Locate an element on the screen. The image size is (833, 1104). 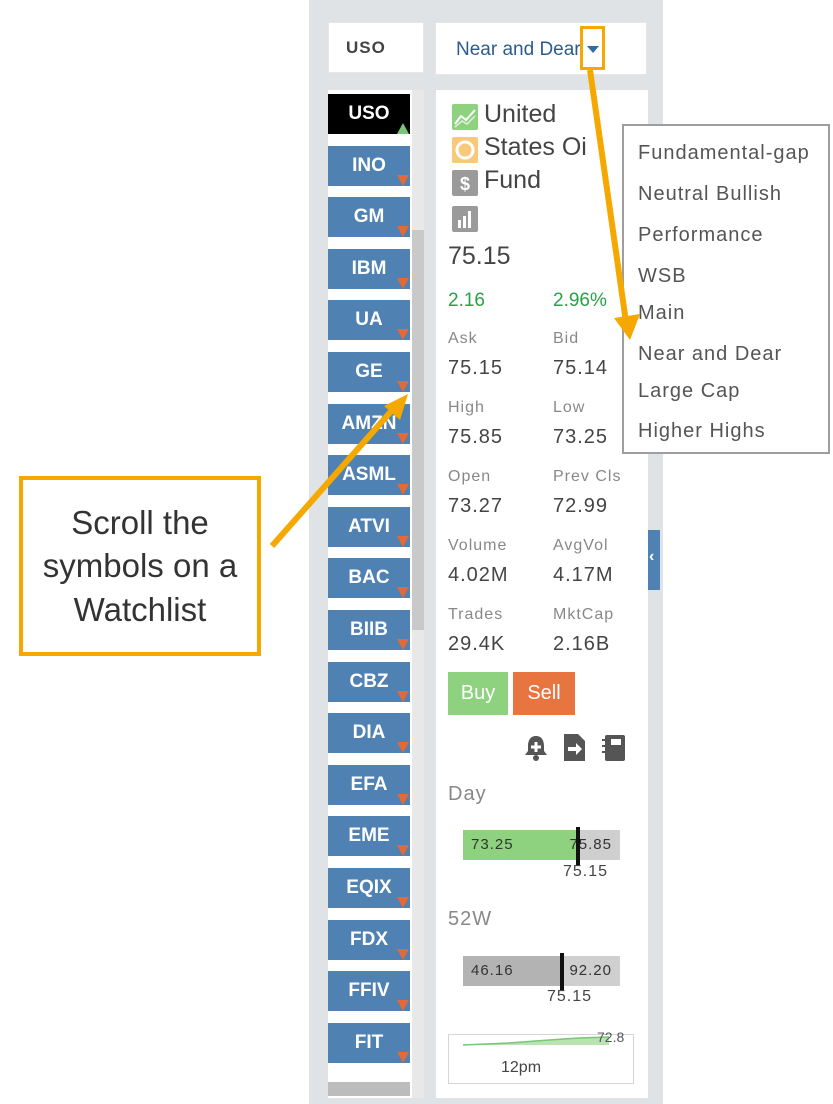
symbol-ticker: FDX is located at coordinates (369, 939).